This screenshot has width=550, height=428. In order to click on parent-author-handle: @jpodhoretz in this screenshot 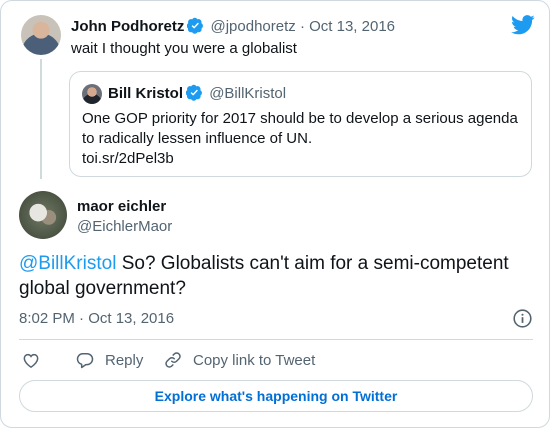, I will do `click(253, 26)`.